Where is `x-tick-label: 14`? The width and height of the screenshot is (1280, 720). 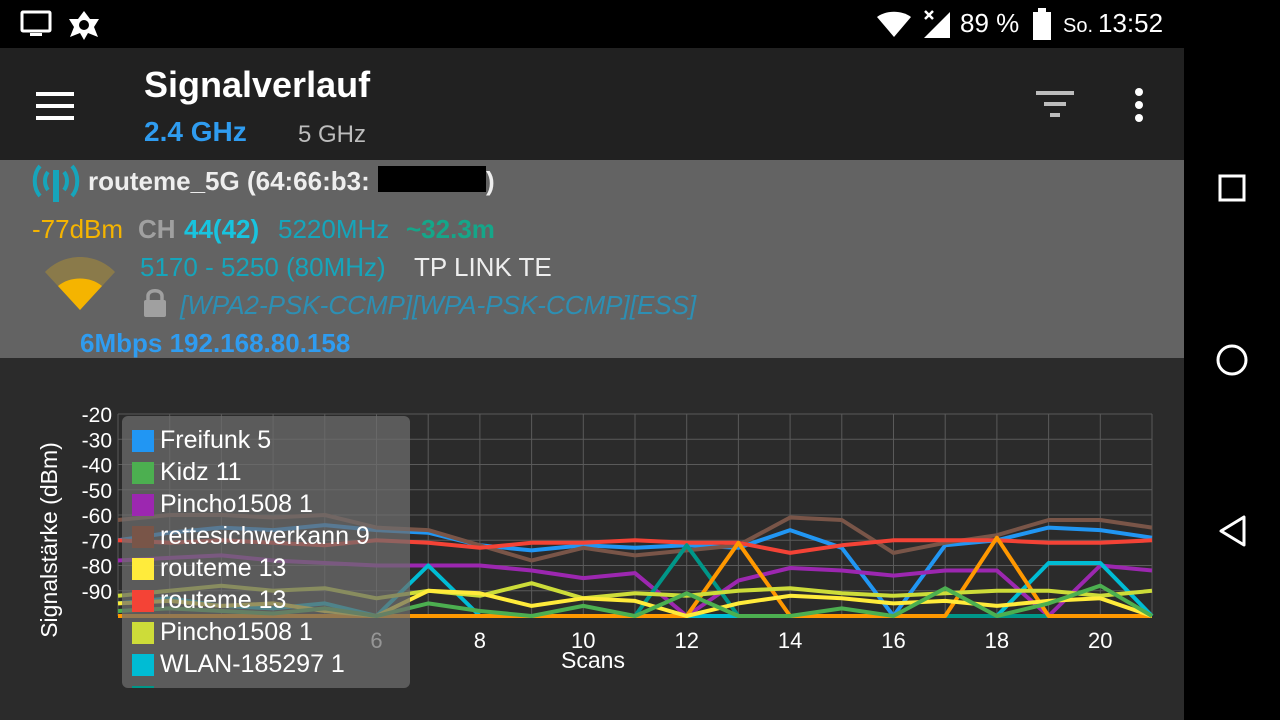 x-tick-label: 14 is located at coordinates (790, 640).